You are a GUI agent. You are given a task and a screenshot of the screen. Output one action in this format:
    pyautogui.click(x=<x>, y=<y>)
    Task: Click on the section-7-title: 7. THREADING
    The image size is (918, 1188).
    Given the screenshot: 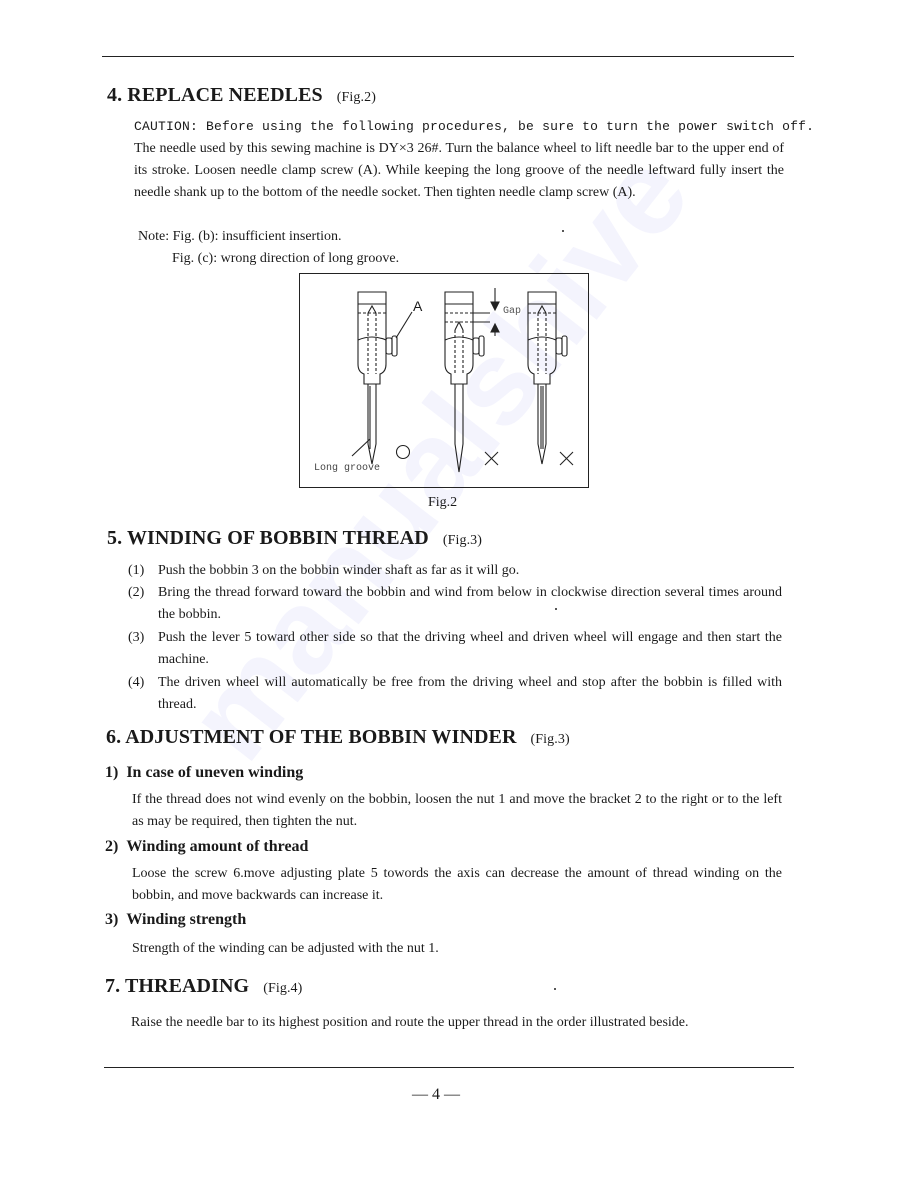 What is the action you would take?
    pyautogui.click(x=177, y=986)
    